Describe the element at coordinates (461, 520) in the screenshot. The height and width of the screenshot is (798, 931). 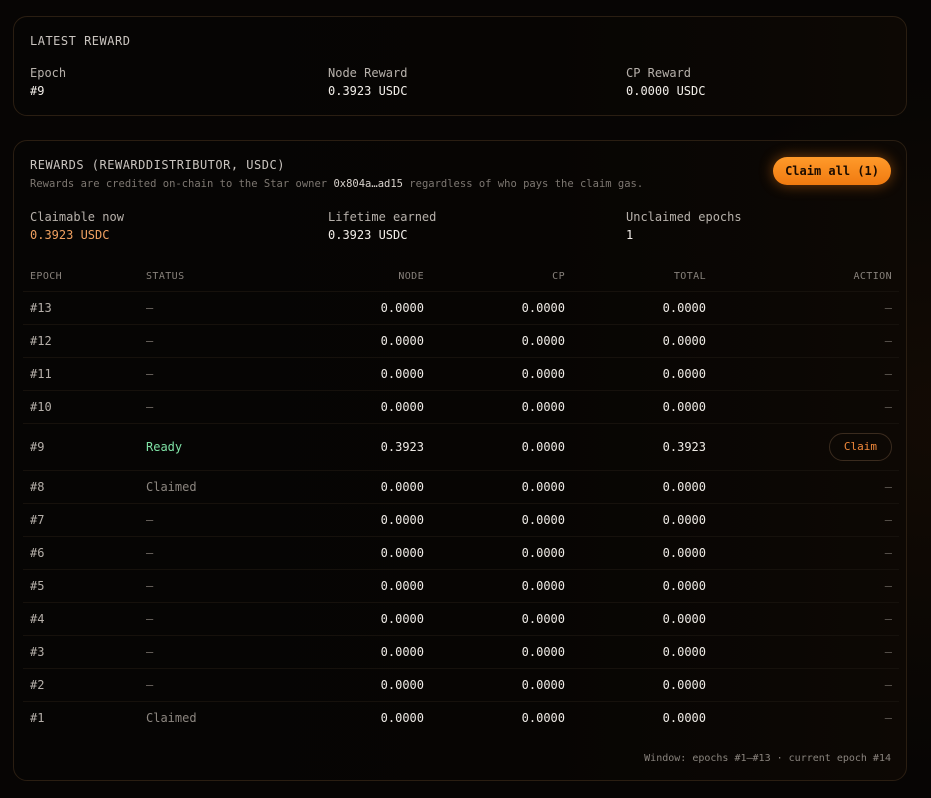
I see `table-row: #7—0.0000 0.0000 0.0000—` at that location.